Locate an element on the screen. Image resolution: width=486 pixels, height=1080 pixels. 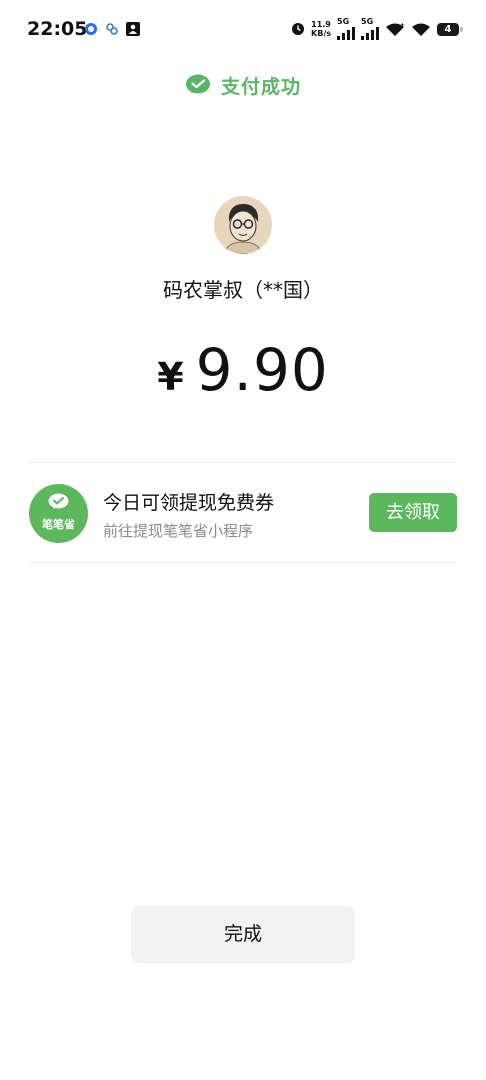
network-speed: 11.9 KB/s is located at coordinates (321, 29).